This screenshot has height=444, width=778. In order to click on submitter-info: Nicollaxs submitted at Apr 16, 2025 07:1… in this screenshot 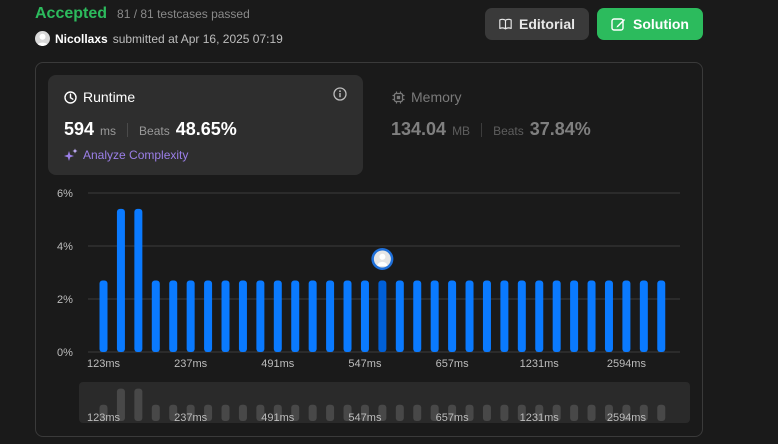, I will do `click(159, 38)`.